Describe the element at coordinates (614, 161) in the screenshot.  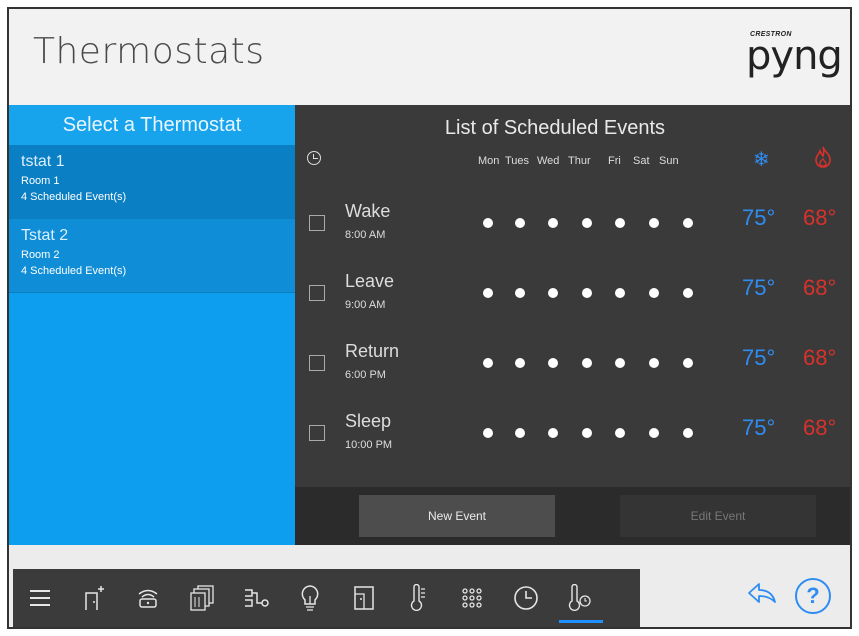
I see `day-header: Fri` at that location.